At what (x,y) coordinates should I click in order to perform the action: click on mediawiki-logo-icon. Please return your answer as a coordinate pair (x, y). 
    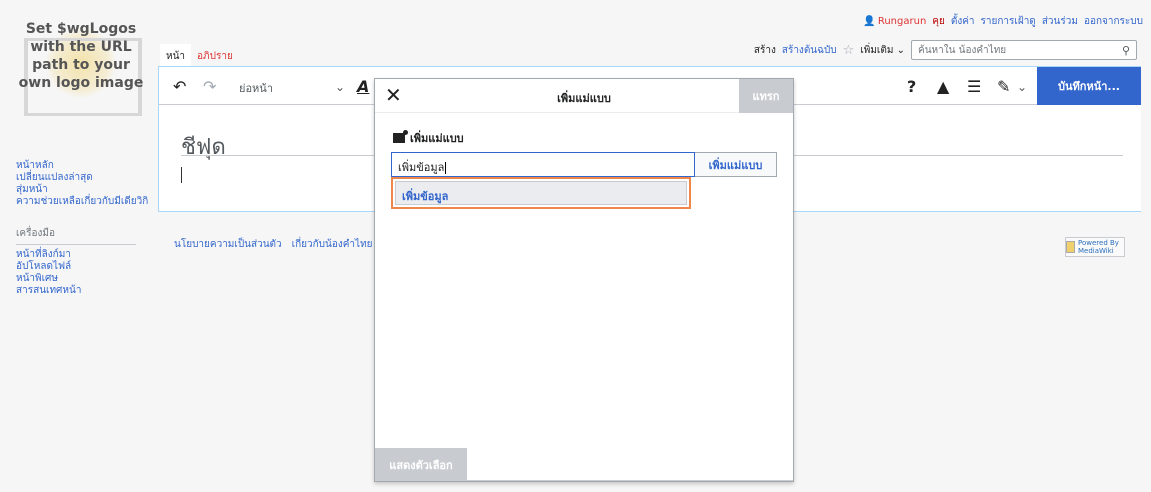
    Looking at the image, I should click on (1070, 247).